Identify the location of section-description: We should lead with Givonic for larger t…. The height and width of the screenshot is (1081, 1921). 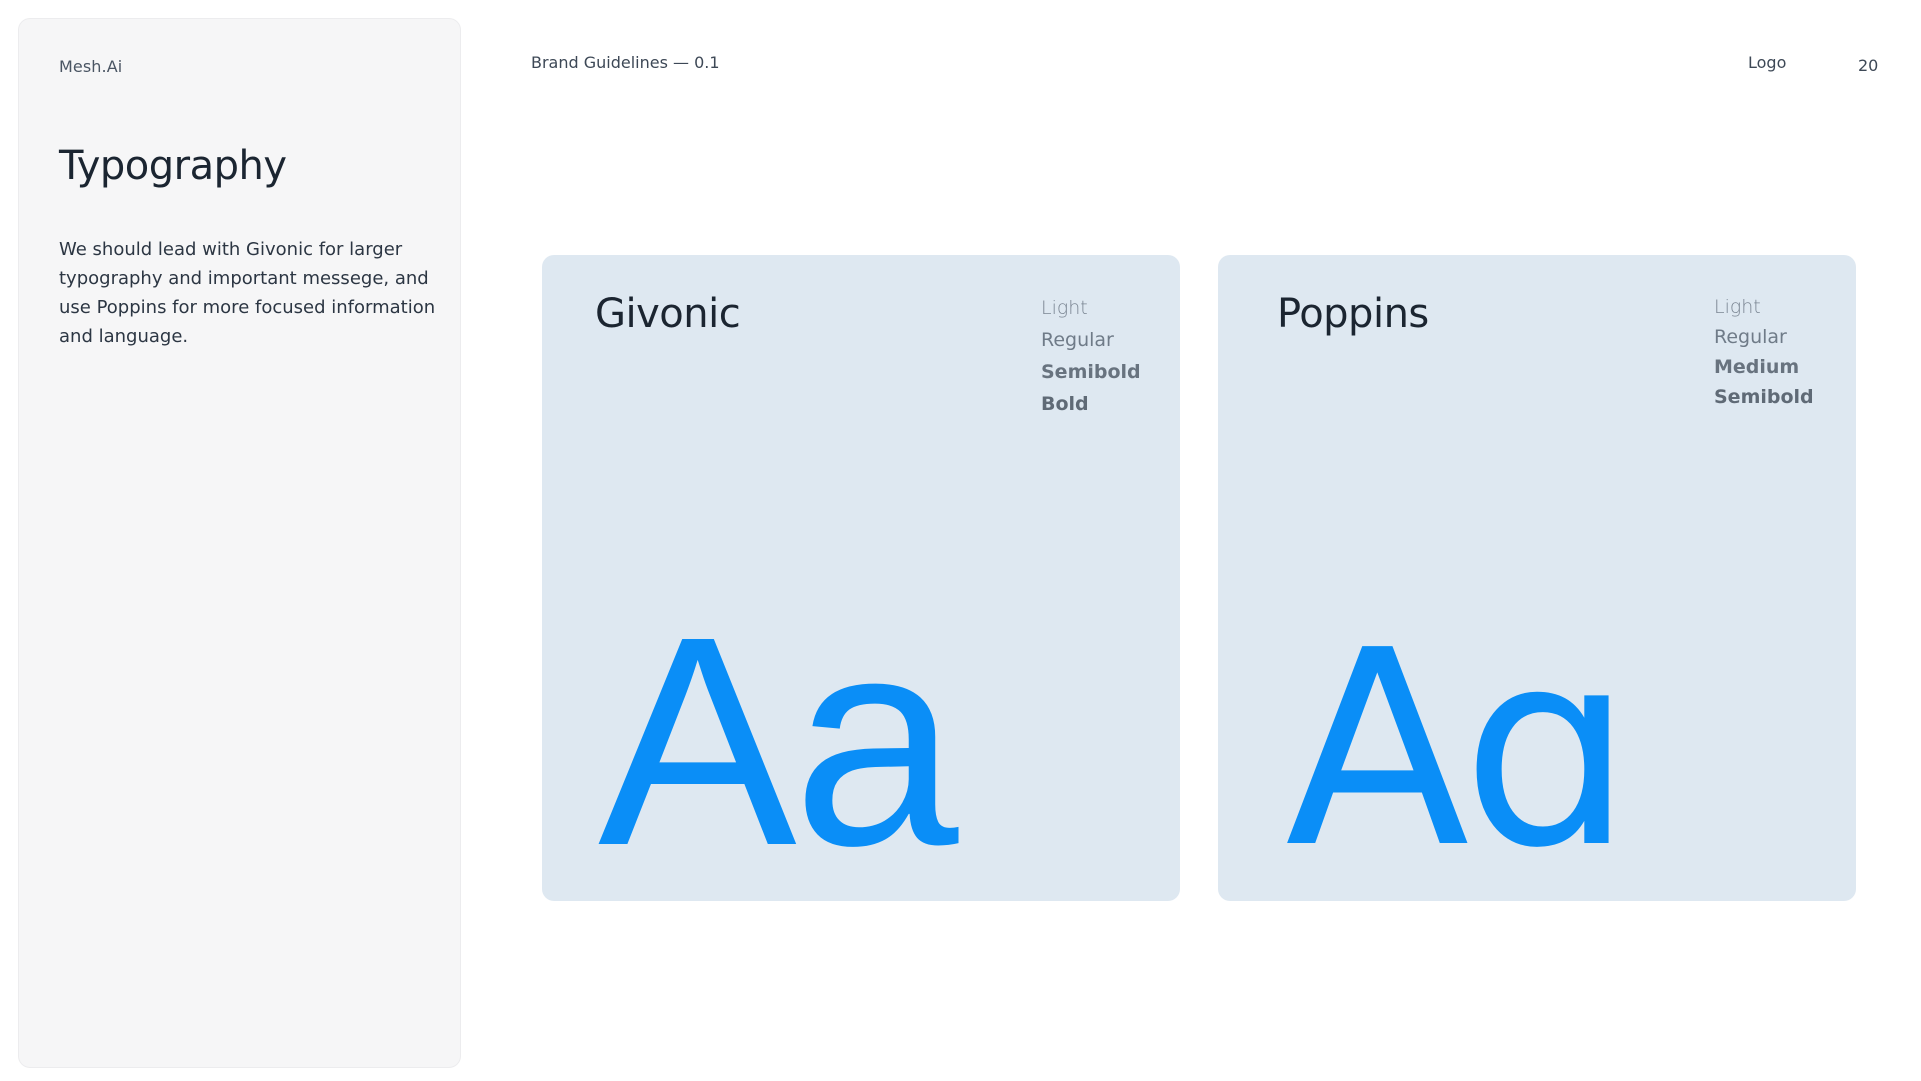
(247, 293).